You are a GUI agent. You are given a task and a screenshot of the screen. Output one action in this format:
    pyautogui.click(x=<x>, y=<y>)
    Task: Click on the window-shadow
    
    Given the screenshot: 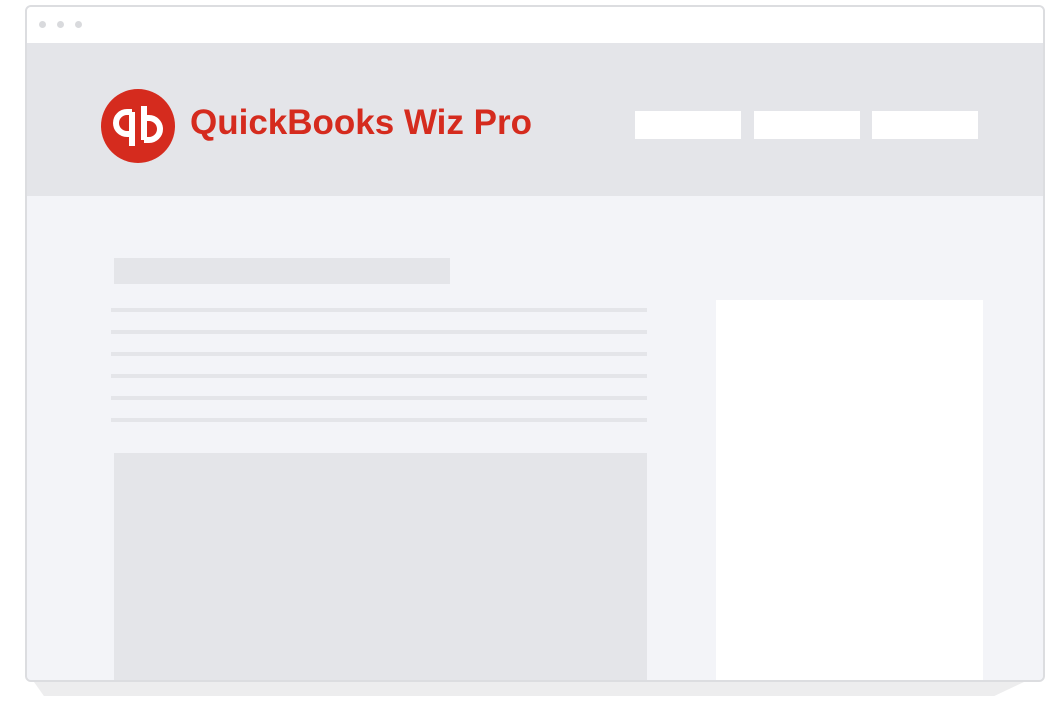 What is the action you would take?
    pyautogui.click(x=529, y=689)
    